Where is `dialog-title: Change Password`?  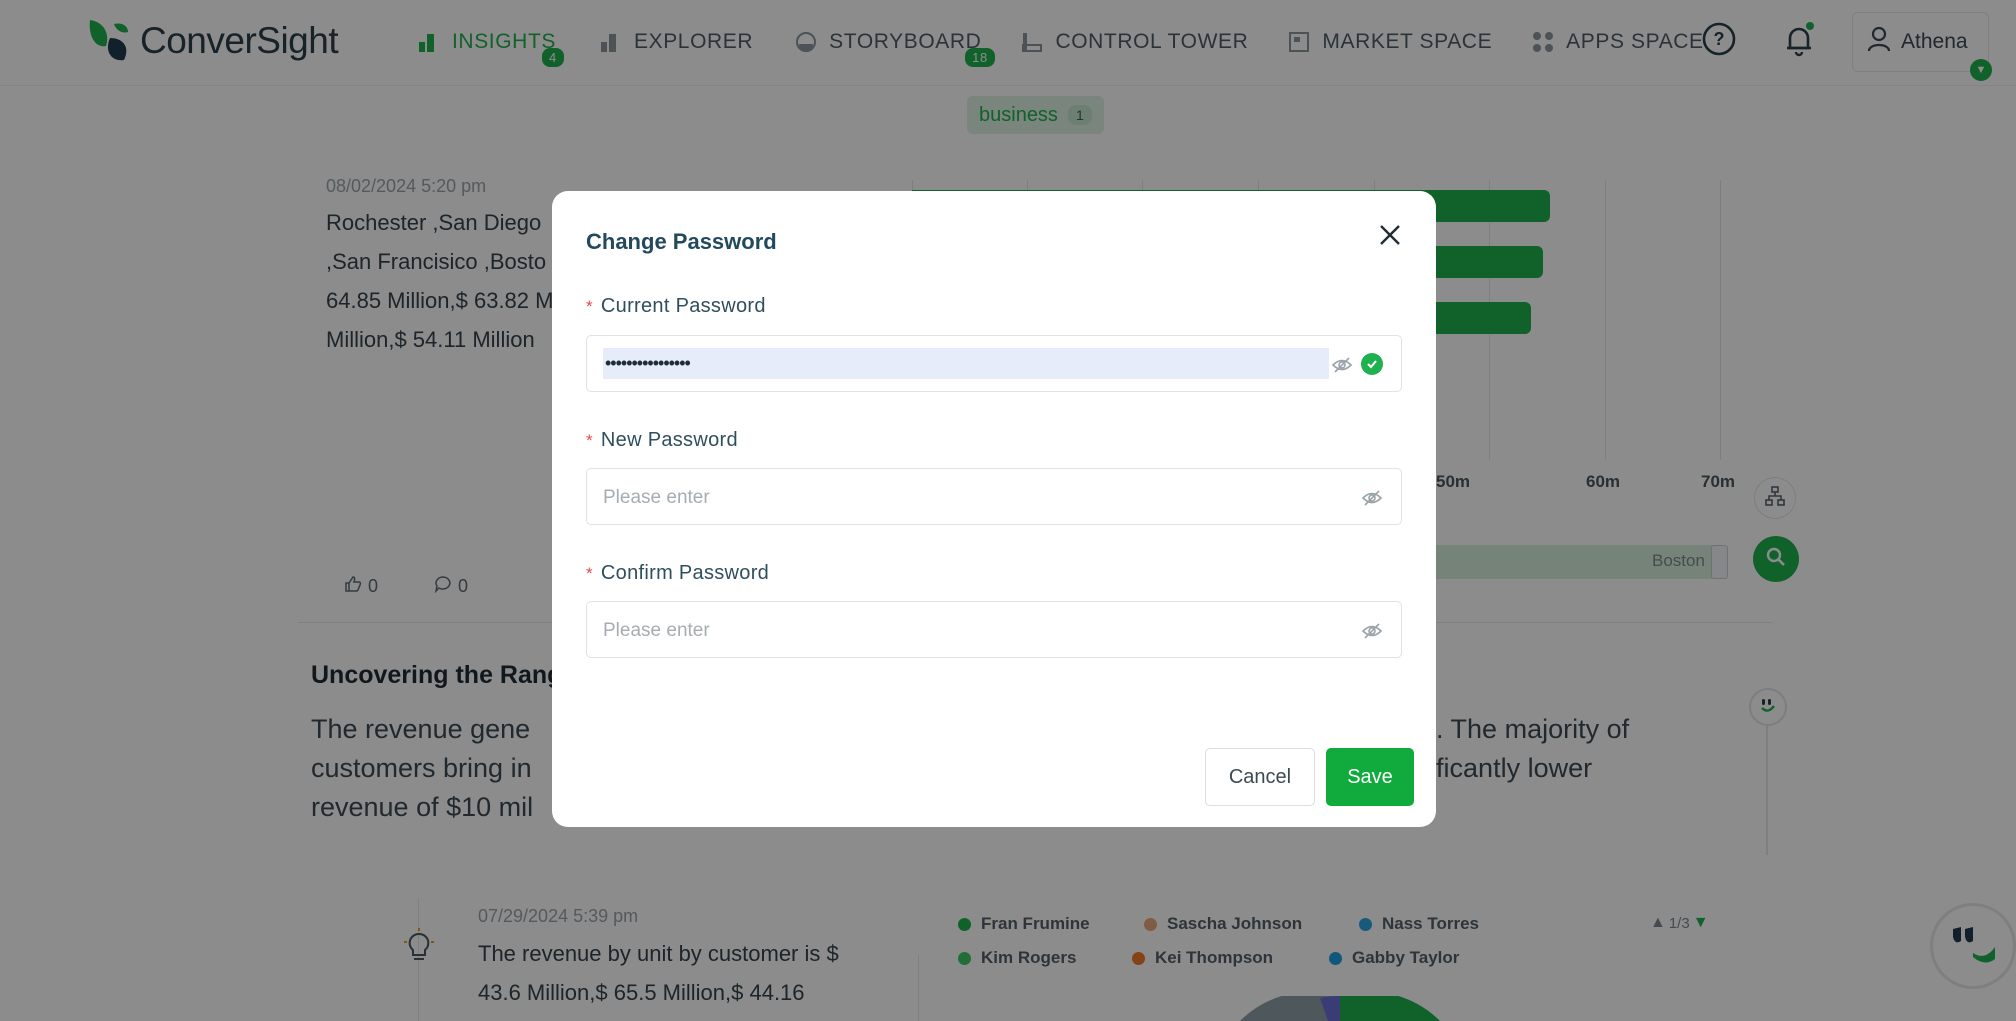
dialog-title: Change Password is located at coordinates (681, 241).